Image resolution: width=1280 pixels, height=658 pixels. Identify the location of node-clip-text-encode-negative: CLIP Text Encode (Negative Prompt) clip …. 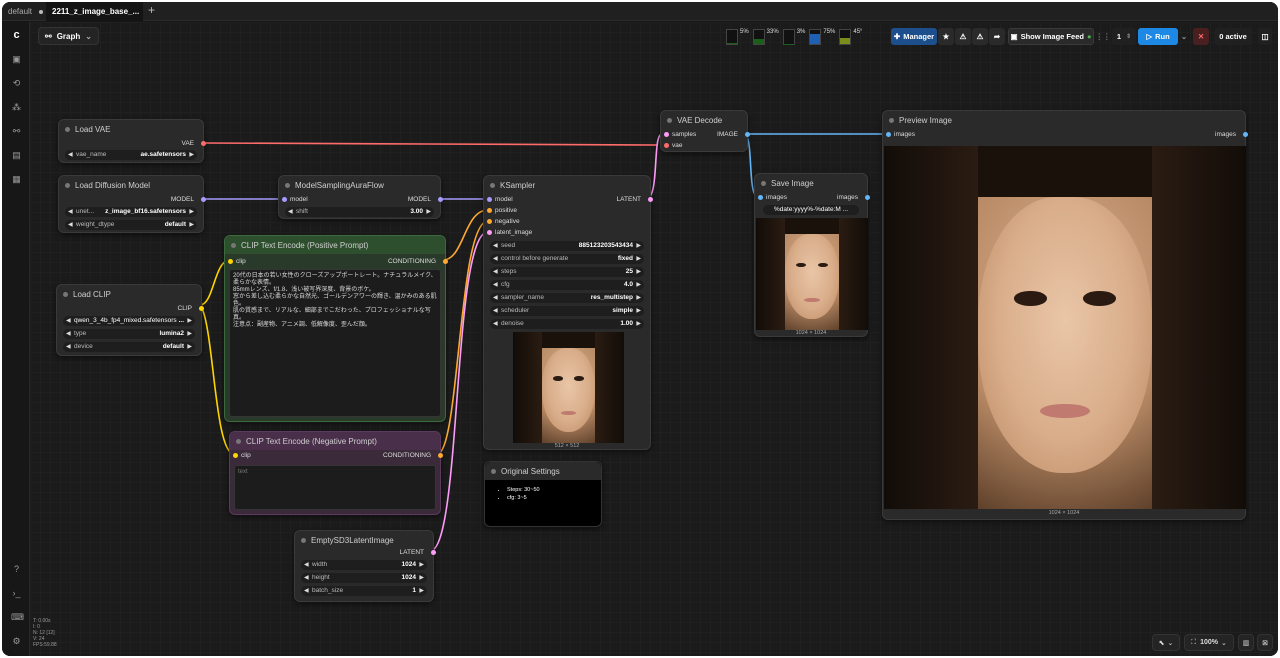
(336, 473).